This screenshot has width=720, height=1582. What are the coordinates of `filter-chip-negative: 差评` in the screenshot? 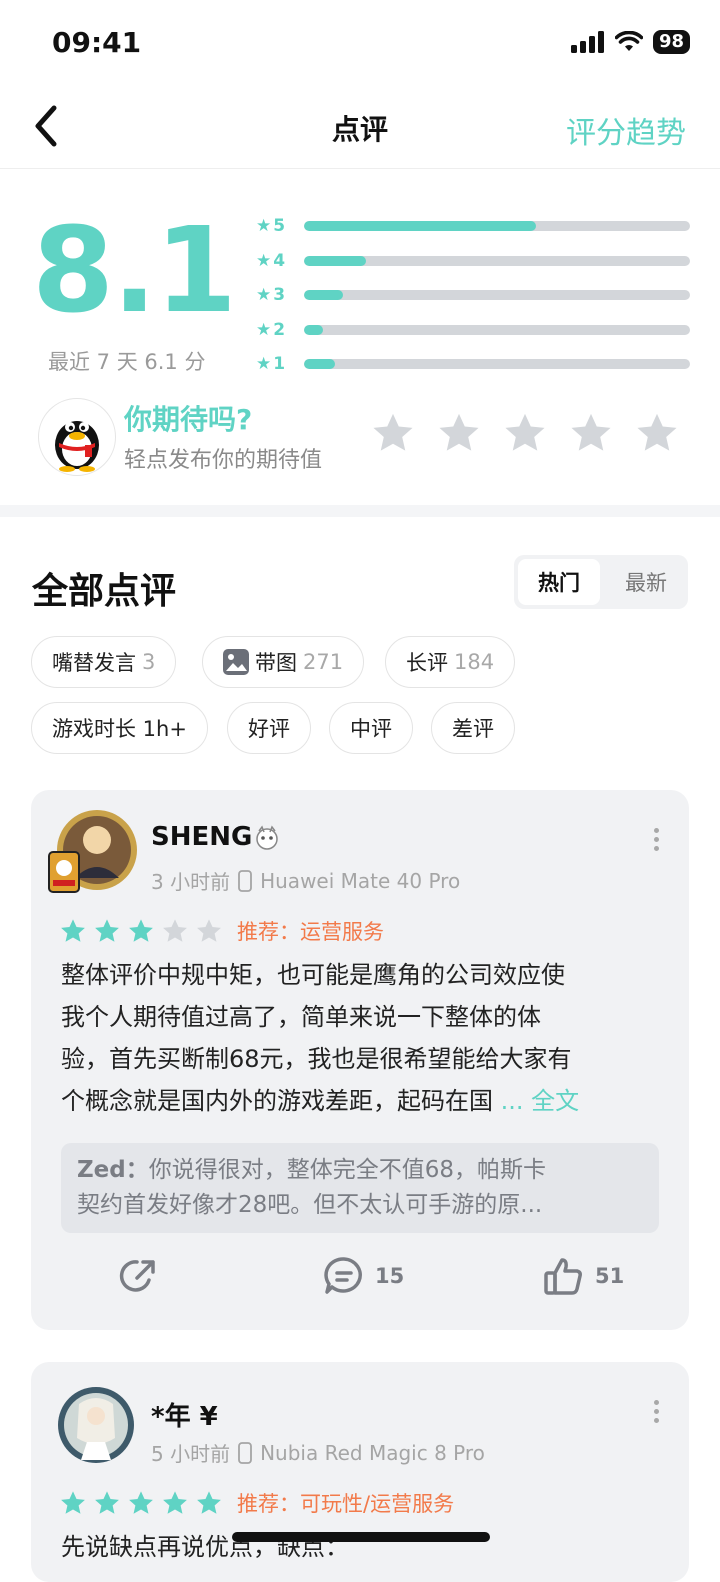 It's located at (473, 728).